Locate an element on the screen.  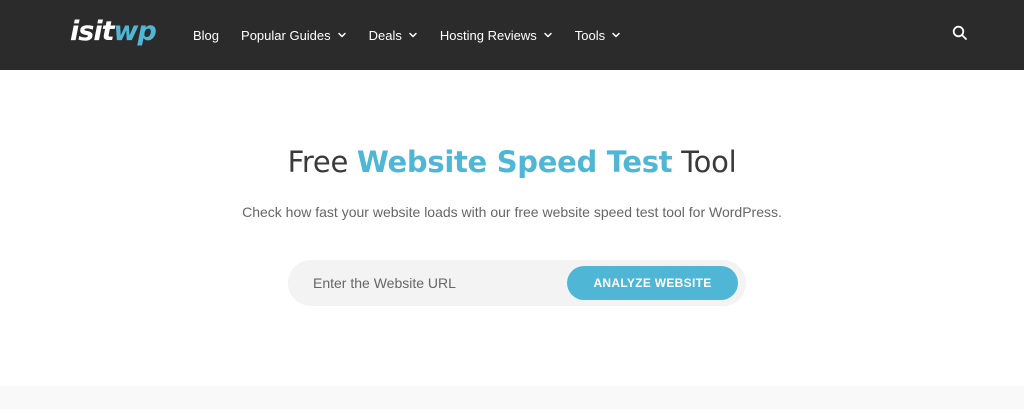
nav-item-hosting-reviews: Hosting Reviews is located at coordinates (496, 35).